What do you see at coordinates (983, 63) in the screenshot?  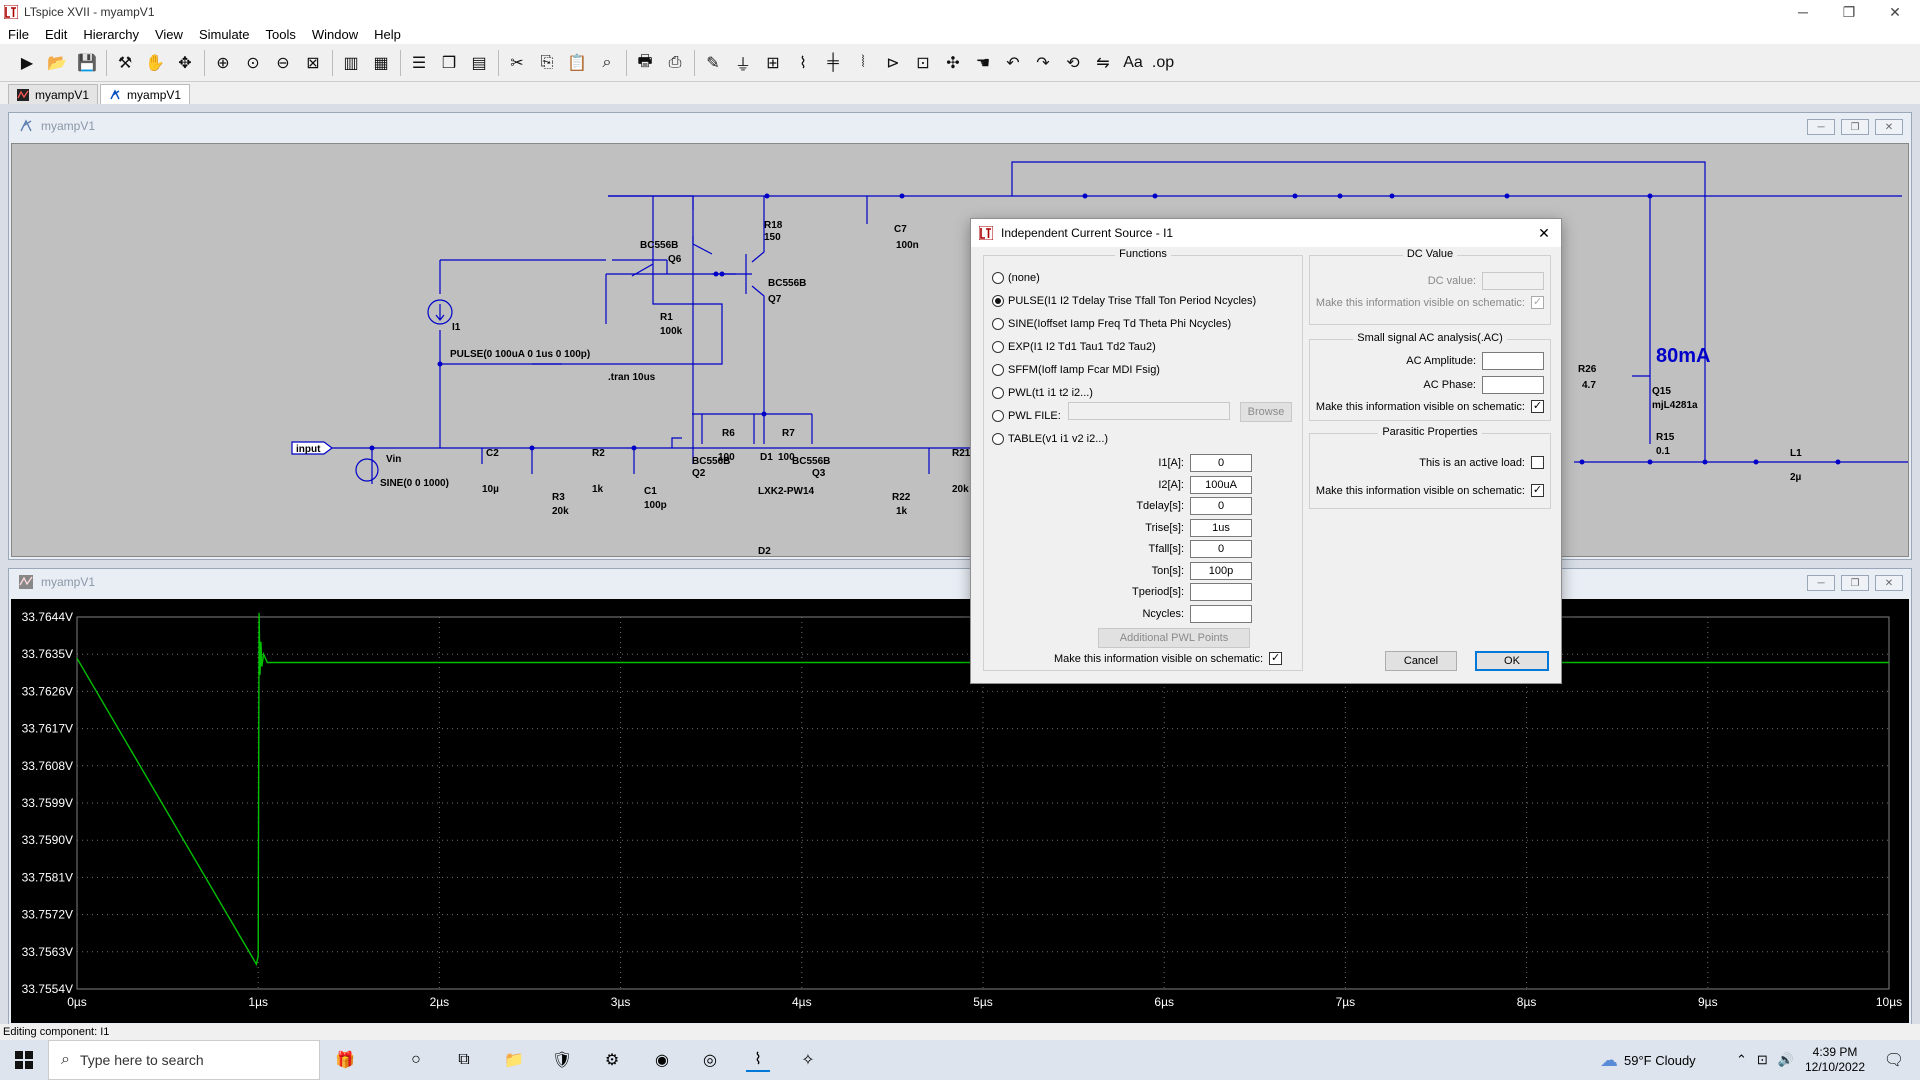 I see `drag-icon: ☚` at bounding box center [983, 63].